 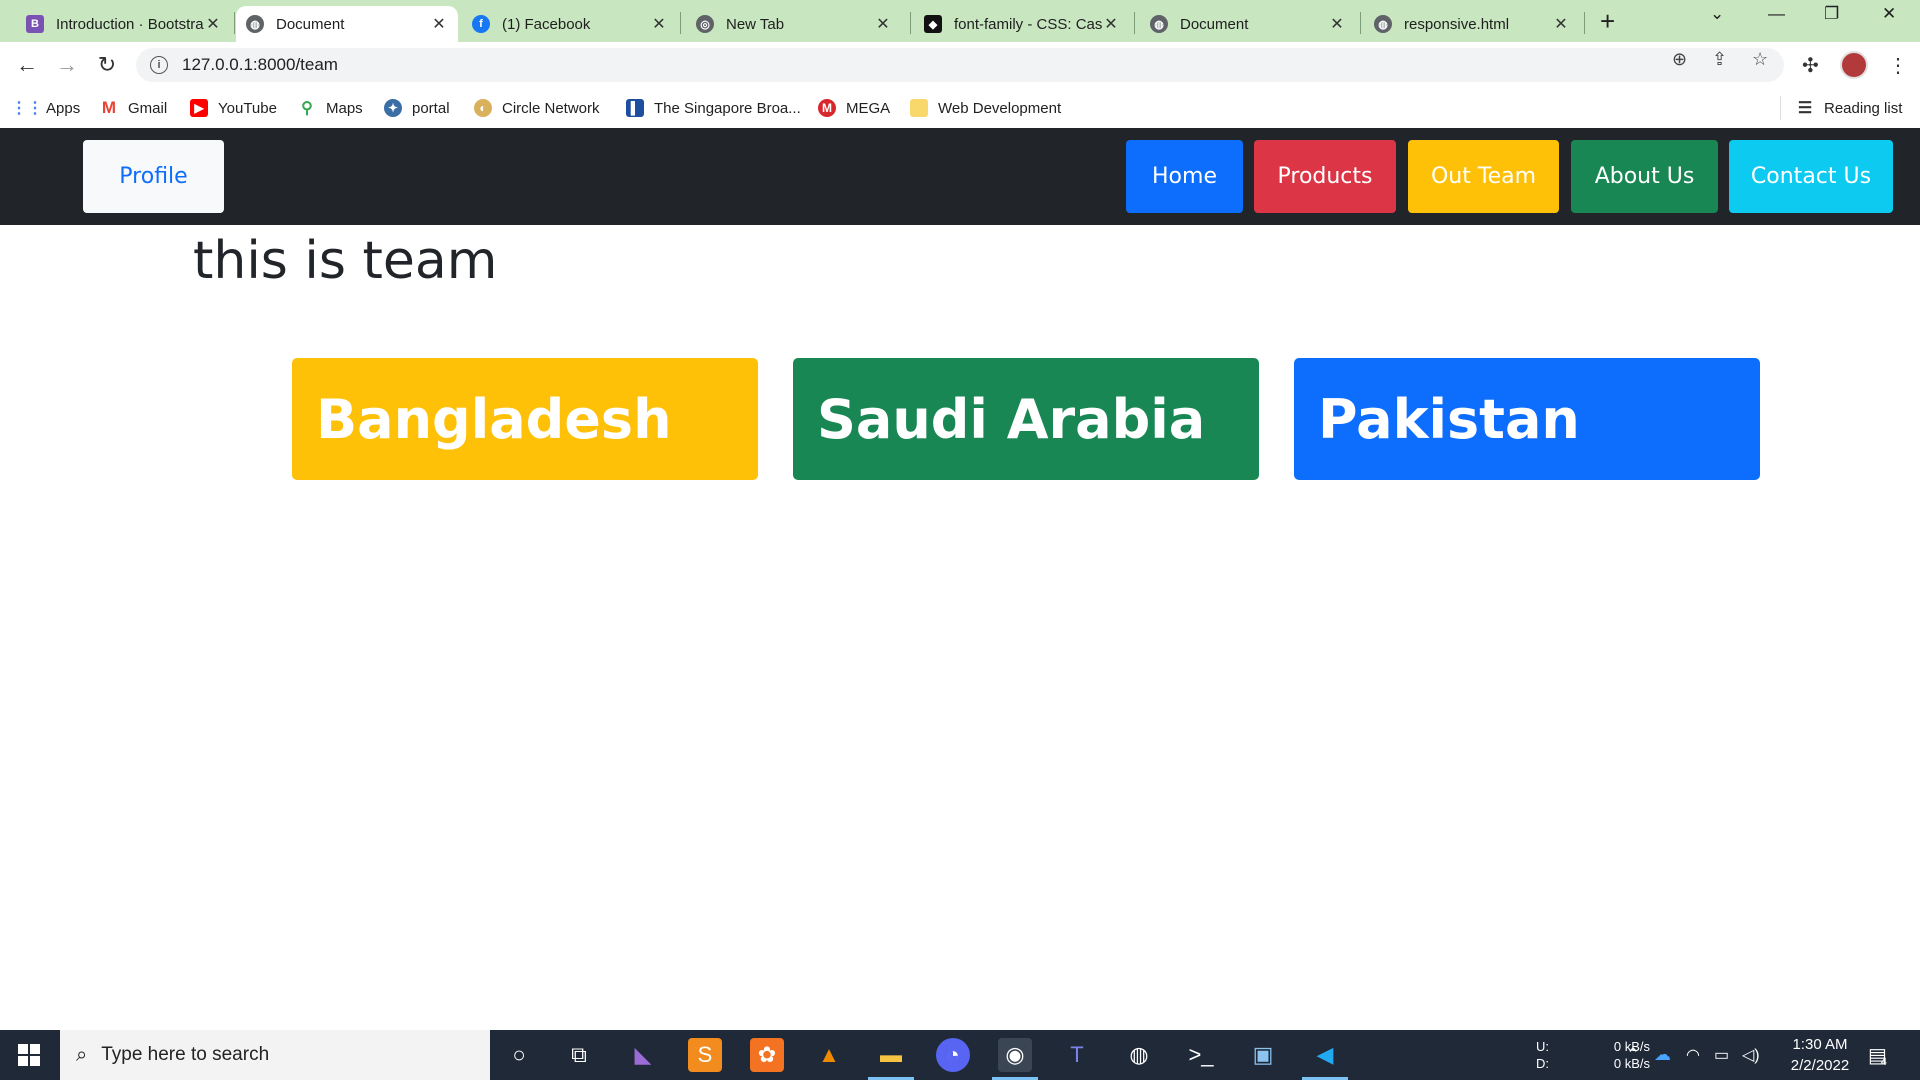 I want to click on address-bar: i 127.0.0.1:8000/team, so click(x=960, y=65).